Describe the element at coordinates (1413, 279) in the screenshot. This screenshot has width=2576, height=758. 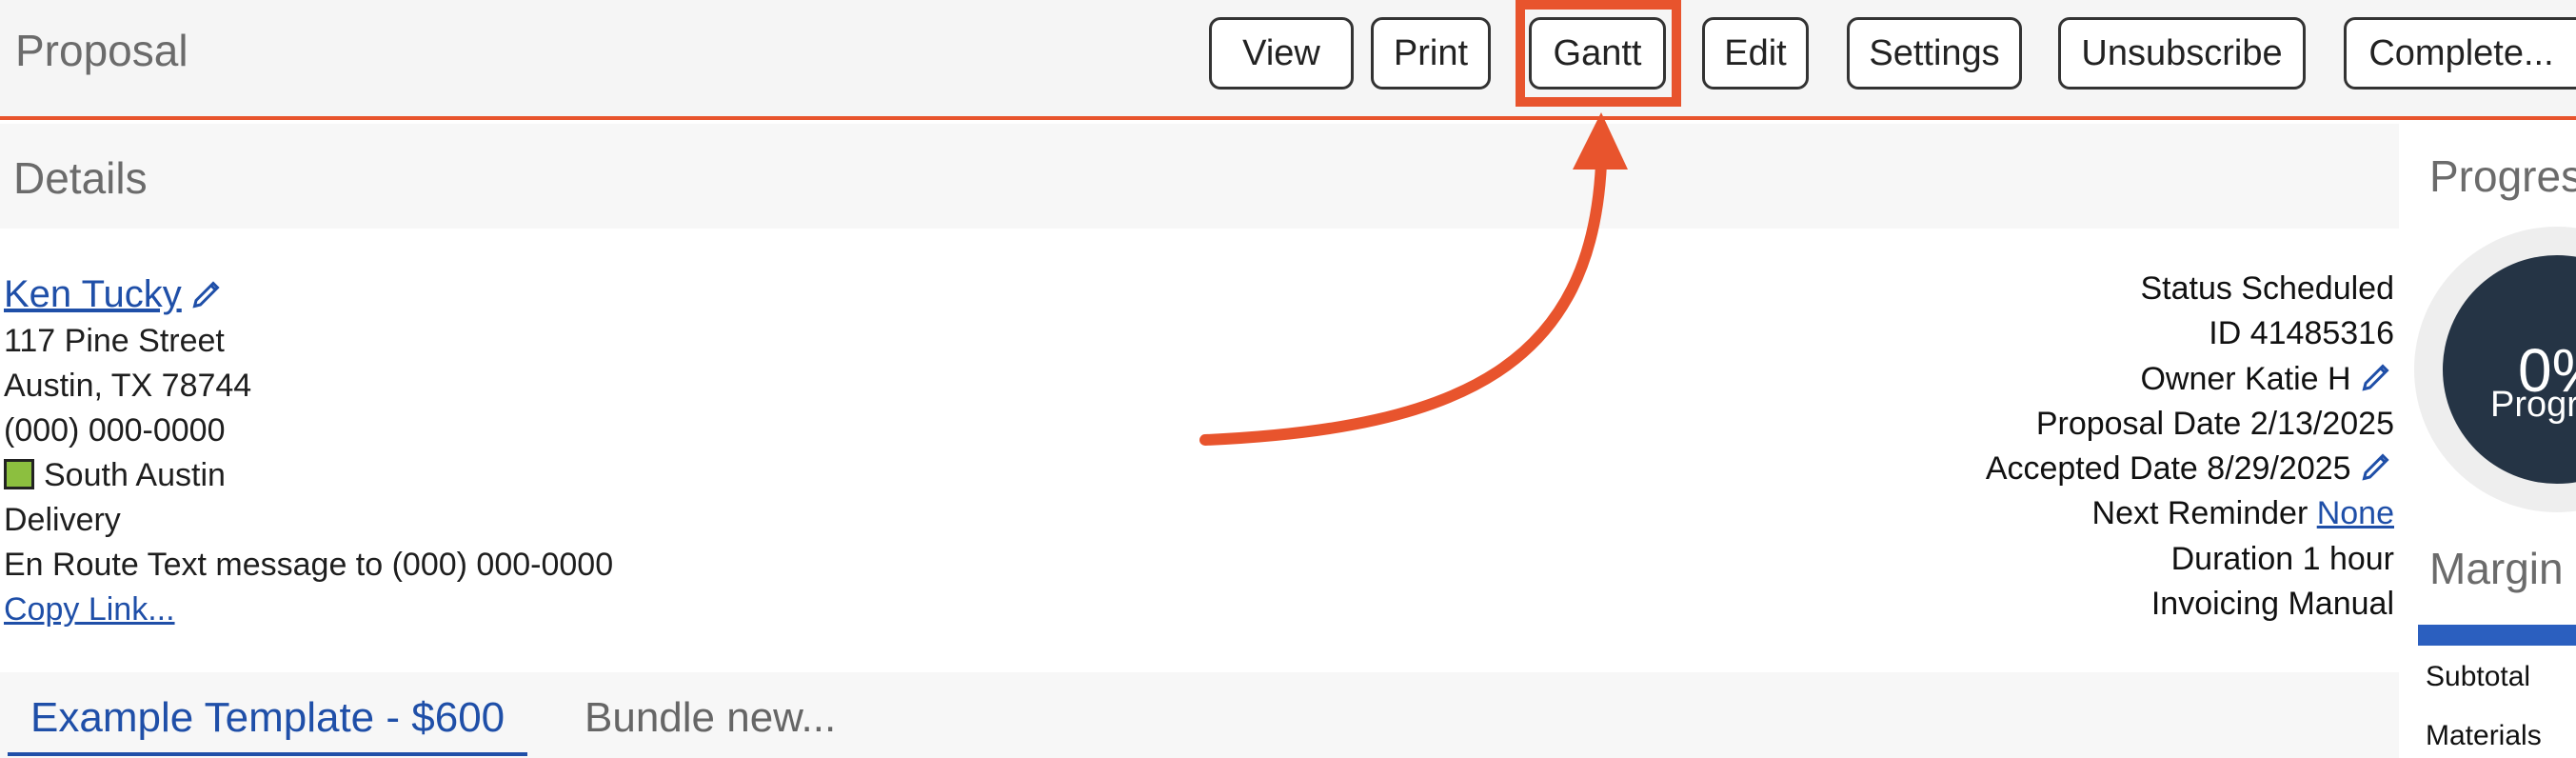
I see `annotation-arrow-icon` at that location.